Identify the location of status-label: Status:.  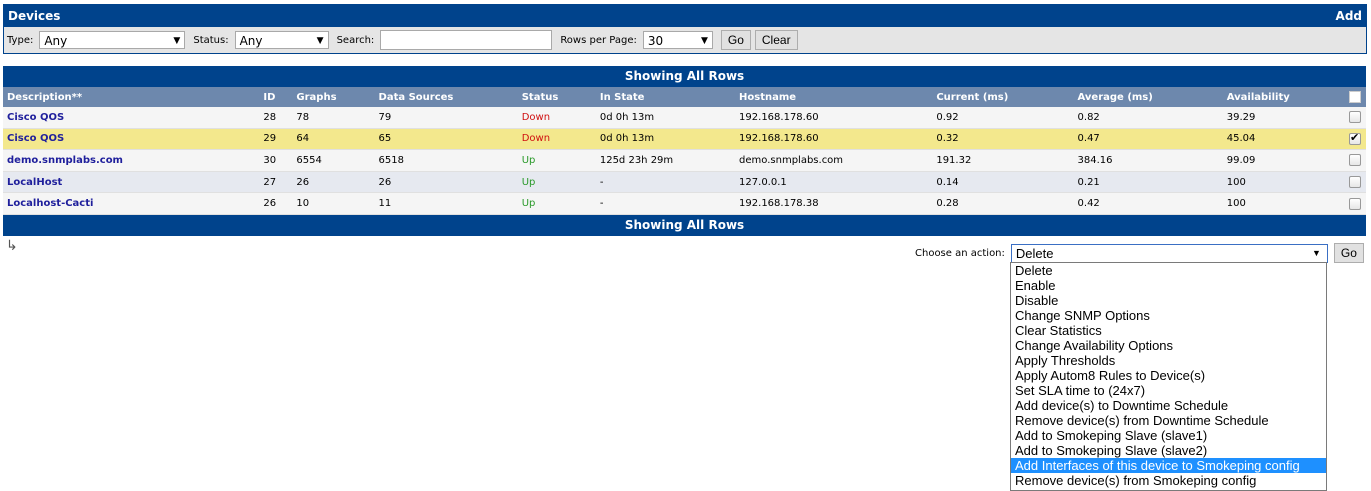
(211, 40).